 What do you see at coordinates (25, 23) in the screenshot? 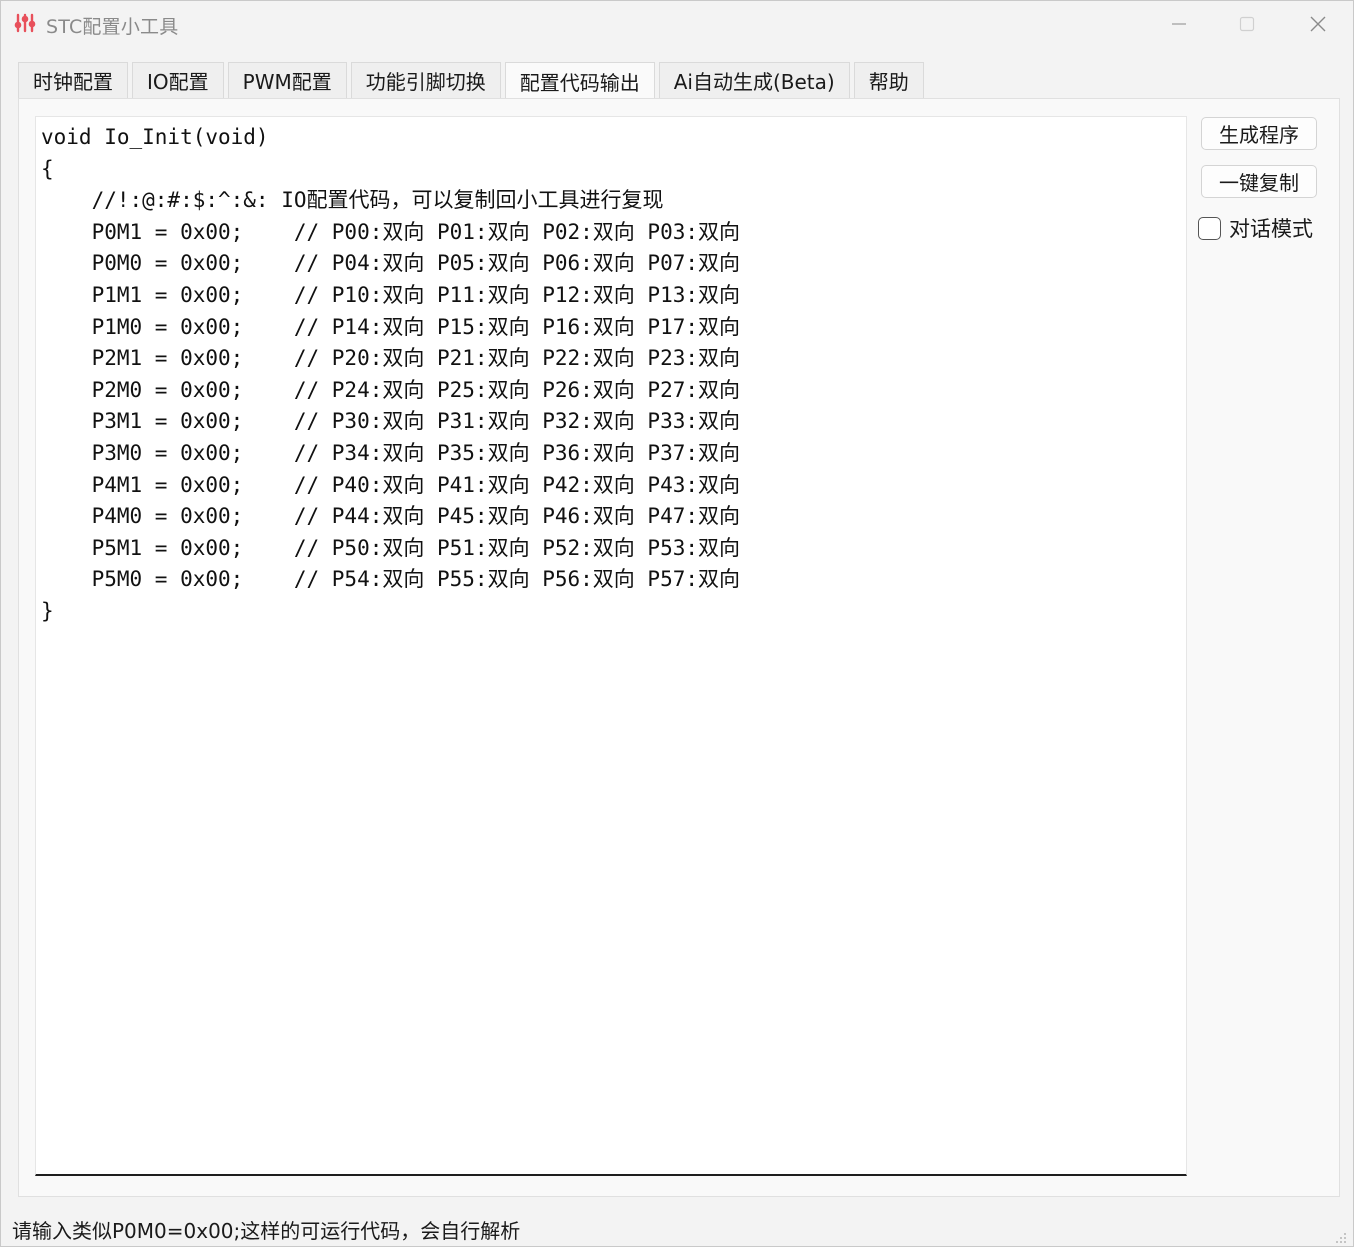
I see `equalizer-icon` at bounding box center [25, 23].